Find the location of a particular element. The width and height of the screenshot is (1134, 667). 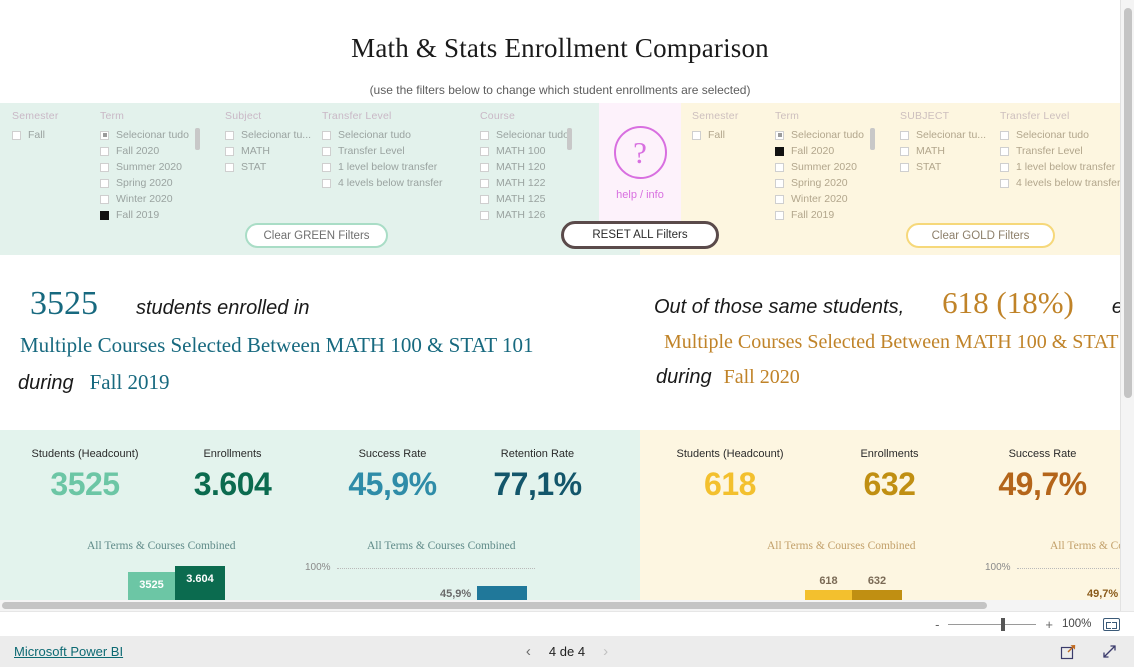

slicer-green-subject: Subject Selecionar tu... MATH STAT is located at coordinates (268, 142).